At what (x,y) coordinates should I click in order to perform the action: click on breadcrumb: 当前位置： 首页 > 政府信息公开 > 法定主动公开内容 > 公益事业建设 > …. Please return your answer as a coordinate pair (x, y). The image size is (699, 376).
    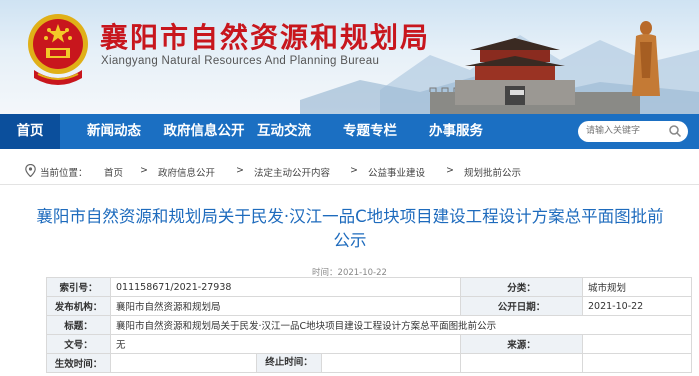
    Looking at the image, I should click on (349, 171).